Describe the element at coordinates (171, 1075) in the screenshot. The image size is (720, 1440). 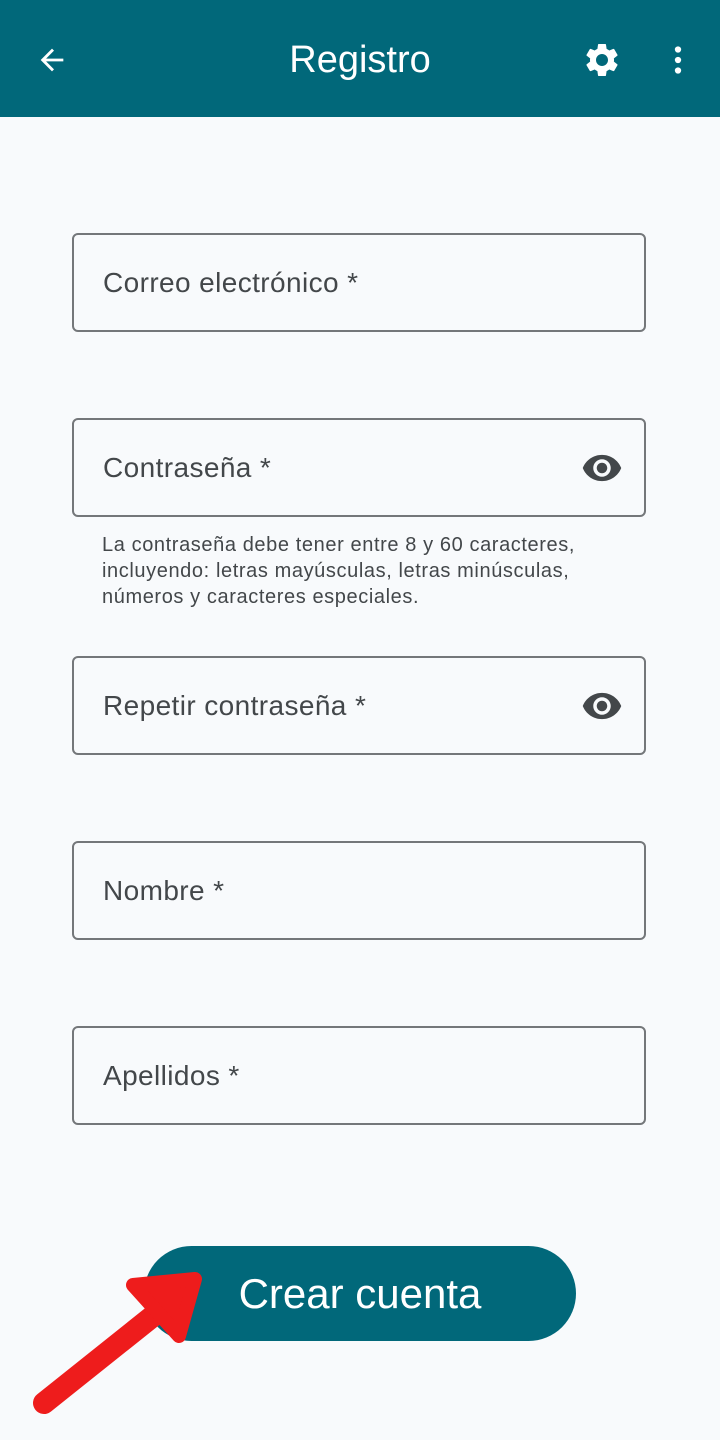
I see `last-name-label: Apellidos *` at that location.